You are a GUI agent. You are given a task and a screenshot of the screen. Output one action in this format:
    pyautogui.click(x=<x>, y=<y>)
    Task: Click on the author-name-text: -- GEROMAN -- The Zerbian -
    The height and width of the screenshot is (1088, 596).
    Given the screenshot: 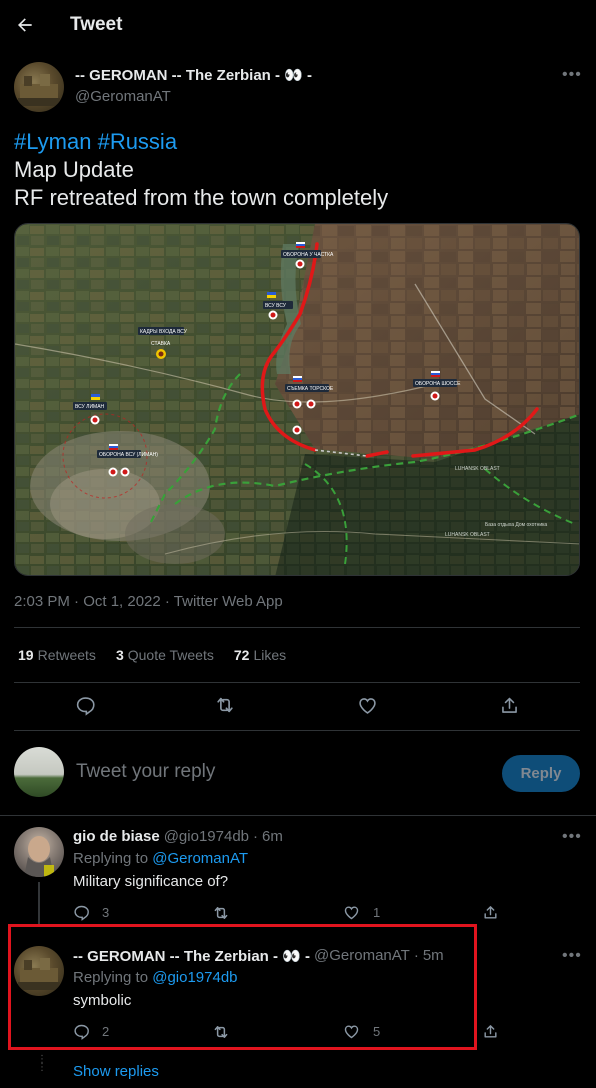 What is the action you would take?
    pyautogui.click(x=177, y=75)
    